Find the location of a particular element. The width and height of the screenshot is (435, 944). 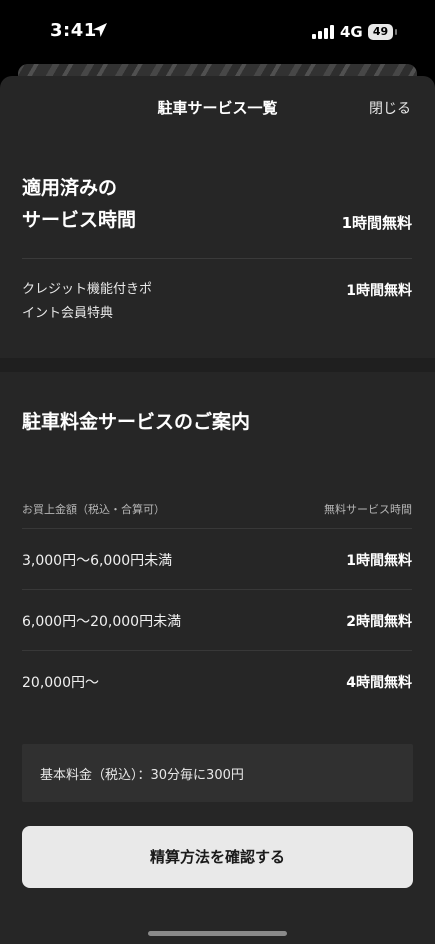

sheet-header: 駐車サービス一覧 閉じる is located at coordinates (217, 107).